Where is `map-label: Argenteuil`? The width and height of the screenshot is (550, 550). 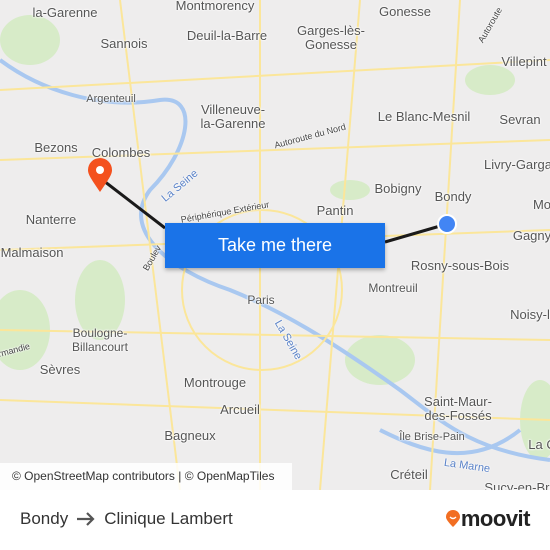 map-label: Argenteuil is located at coordinates (111, 99).